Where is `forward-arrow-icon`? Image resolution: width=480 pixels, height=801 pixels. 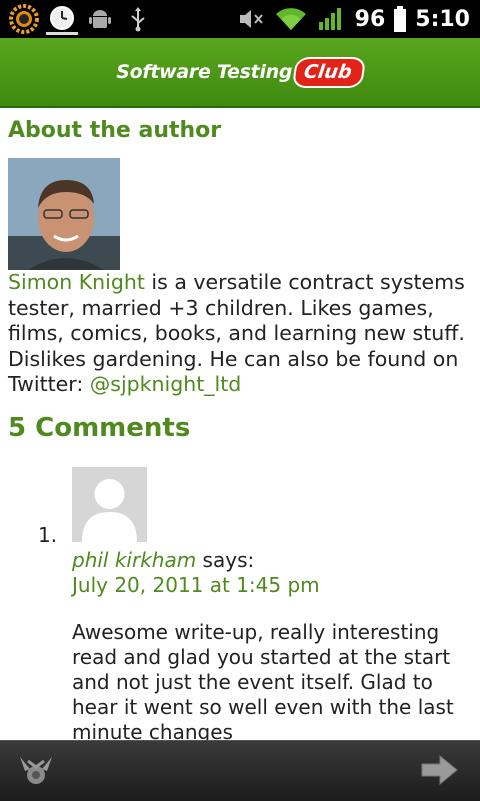
forward-arrow-icon is located at coordinates (439, 770).